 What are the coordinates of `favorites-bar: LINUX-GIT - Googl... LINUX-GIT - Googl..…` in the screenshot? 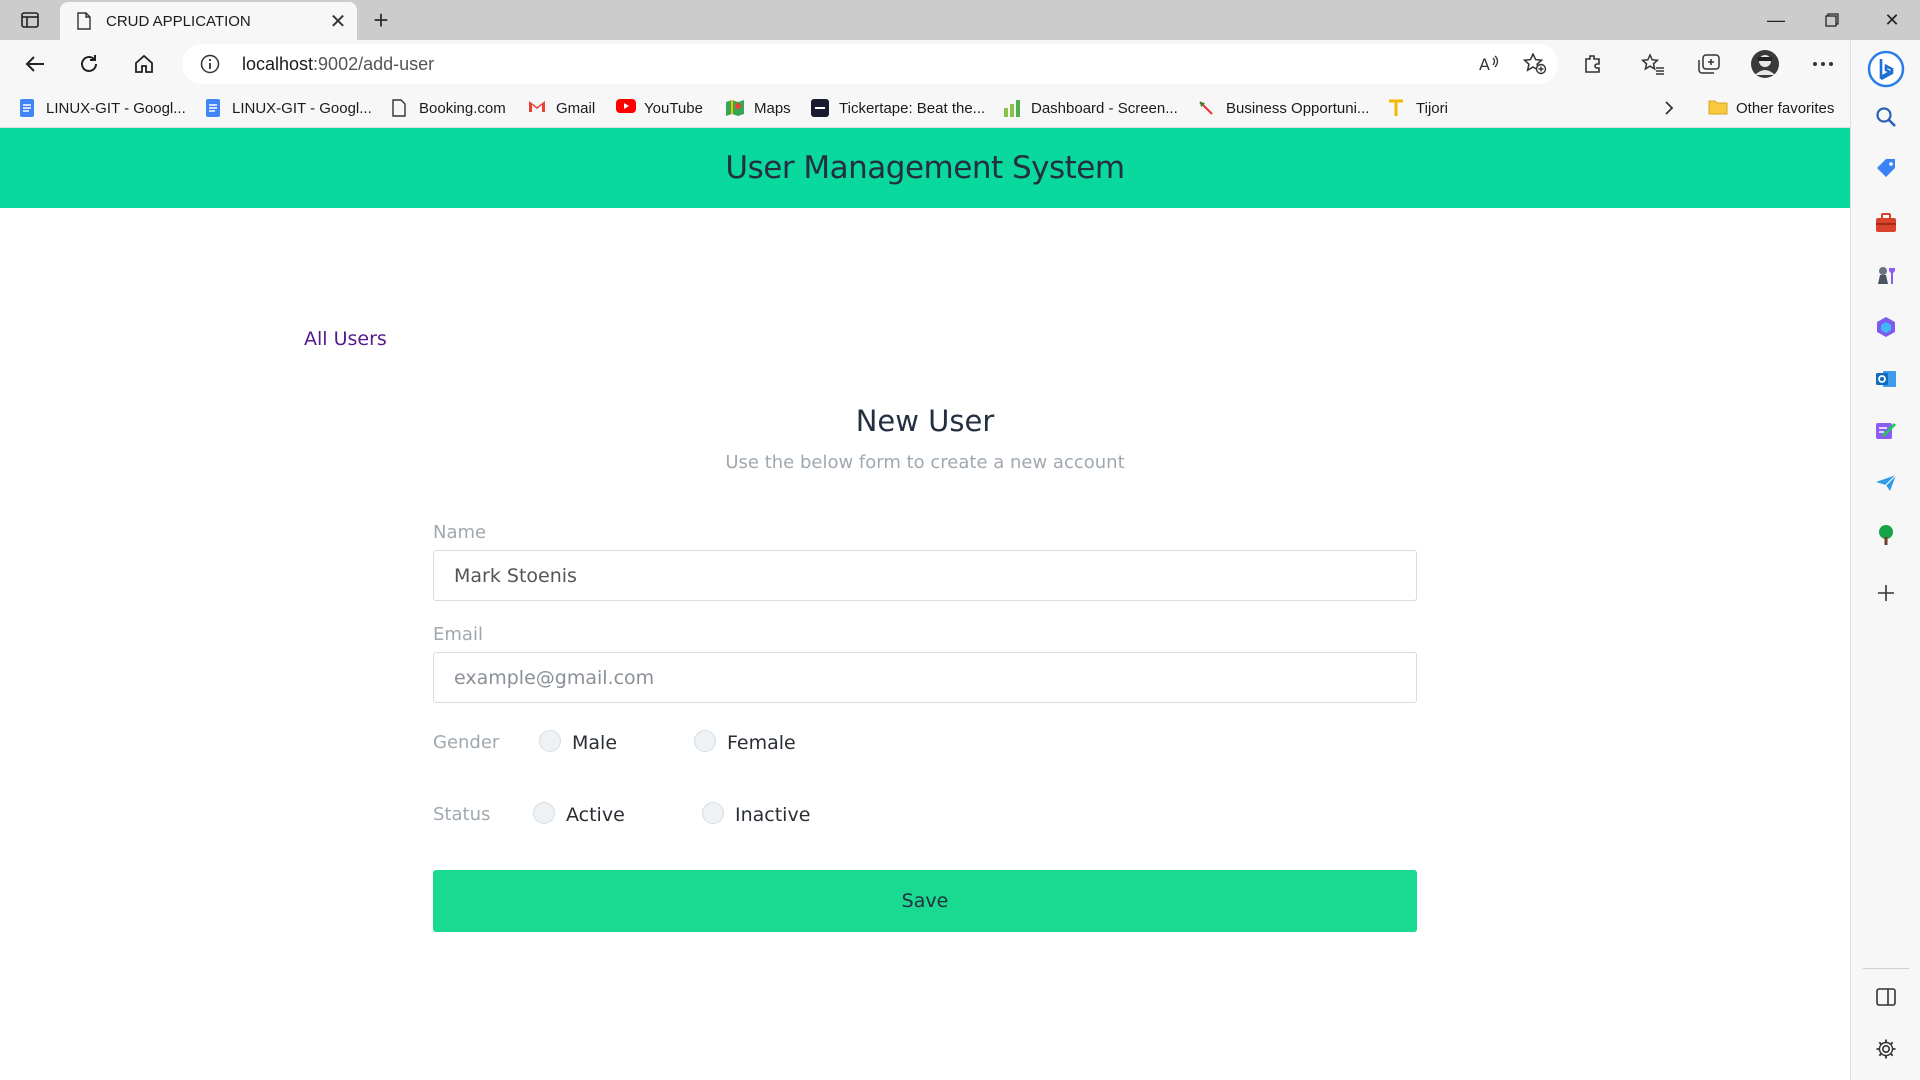 It's located at (925, 108).